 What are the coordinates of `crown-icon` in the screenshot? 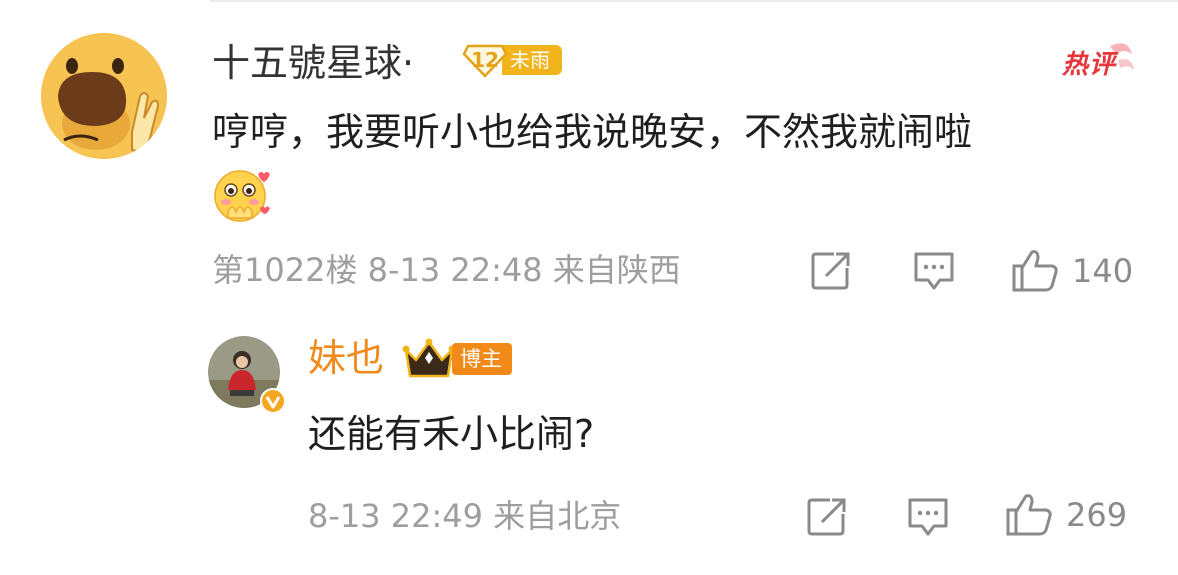 It's located at (429, 358).